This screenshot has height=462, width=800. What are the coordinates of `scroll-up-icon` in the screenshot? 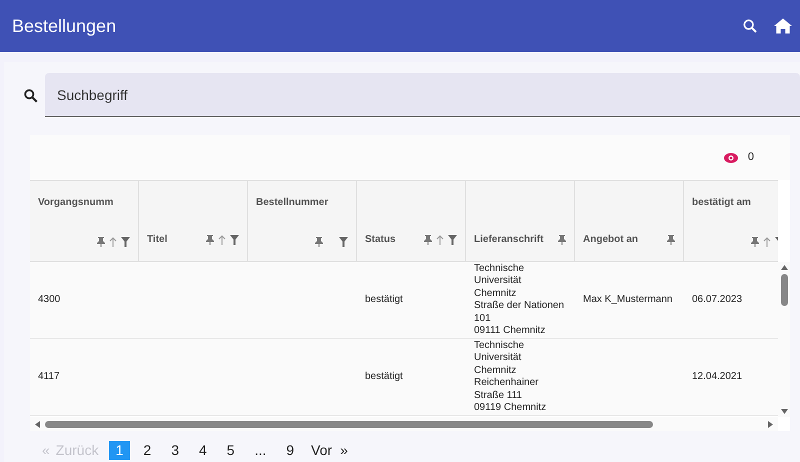 It's located at (784, 267).